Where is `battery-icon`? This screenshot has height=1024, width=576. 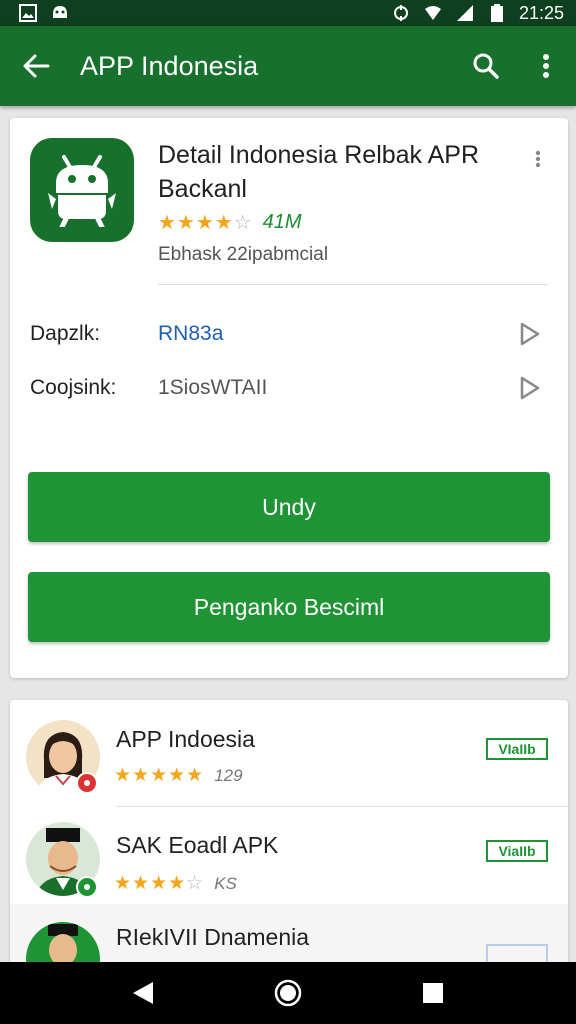
battery-icon is located at coordinates (497, 13).